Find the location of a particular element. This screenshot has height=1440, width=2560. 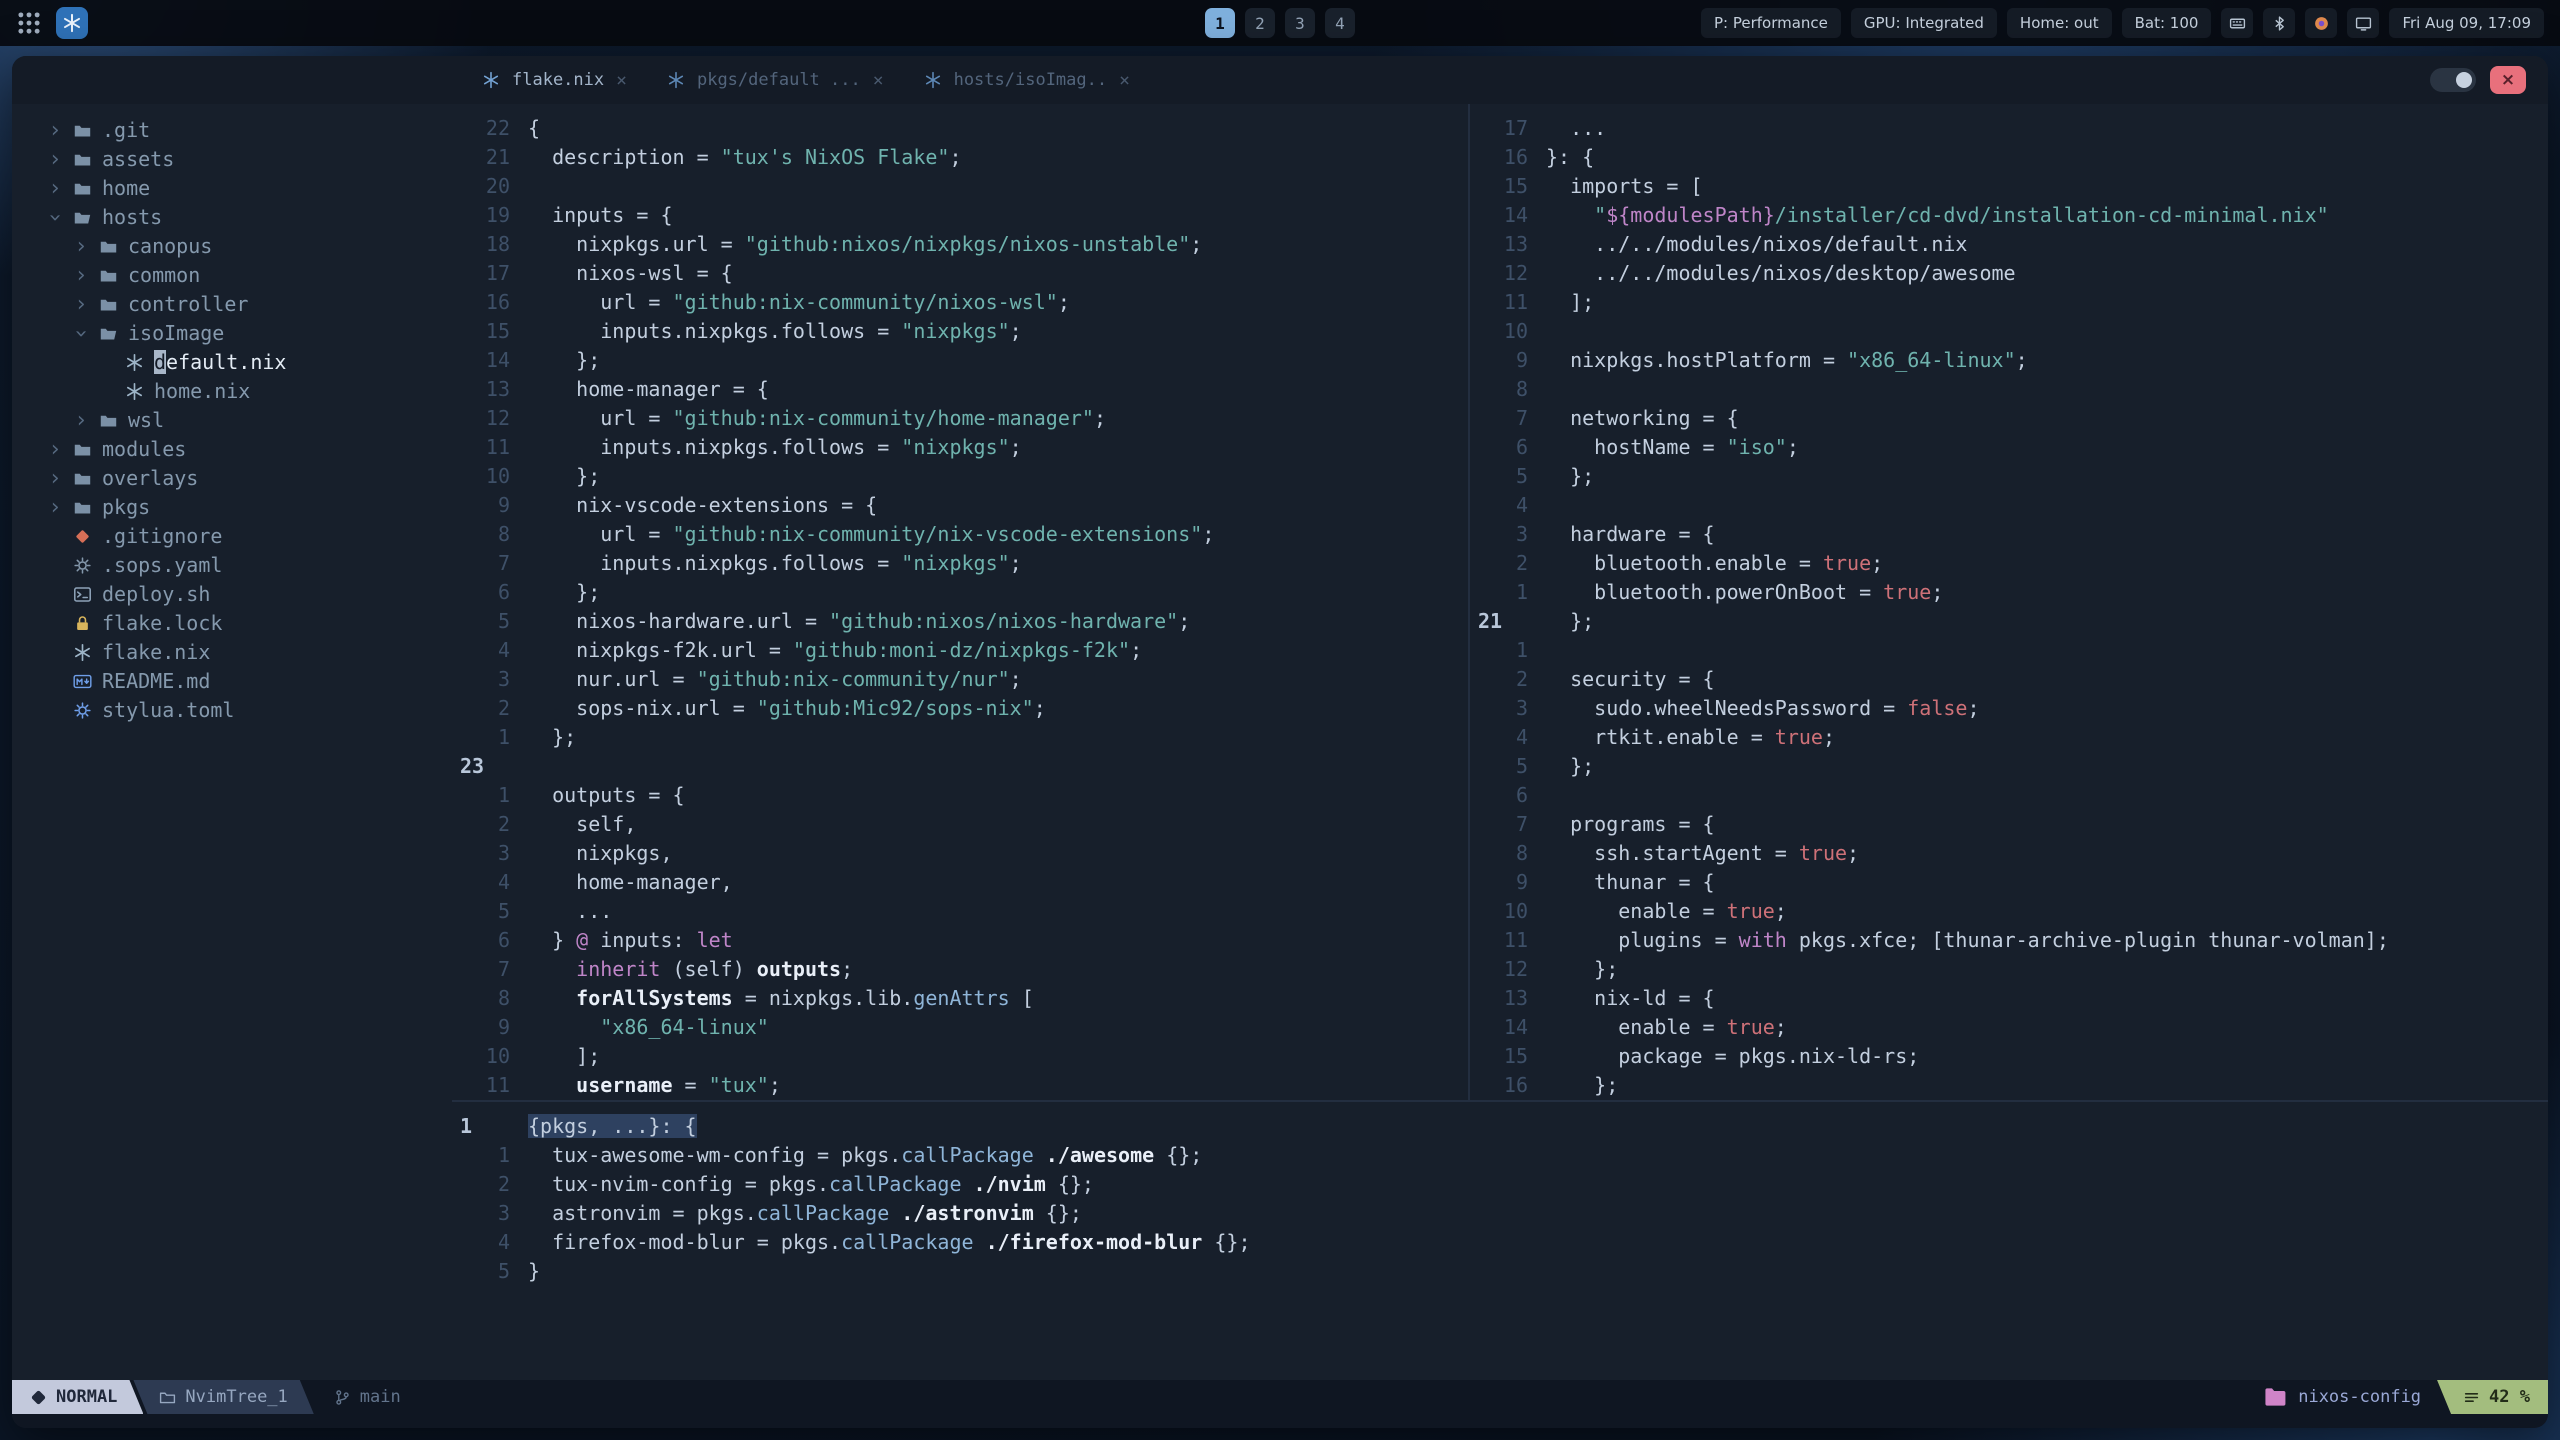

code-line: 1 {pkgs, ...}: { is located at coordinates (1500, 1126).